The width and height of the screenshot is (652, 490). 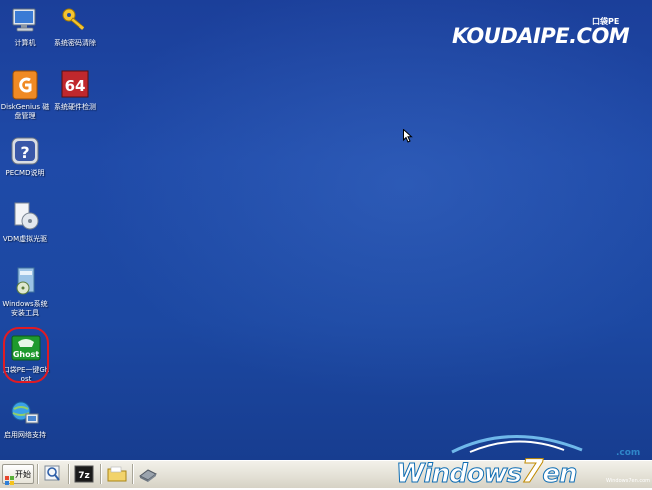 What do you see at coordinates (25, 282) in the screenshot?
I see `windows-installer-icon` at bounding box center [25, 282].